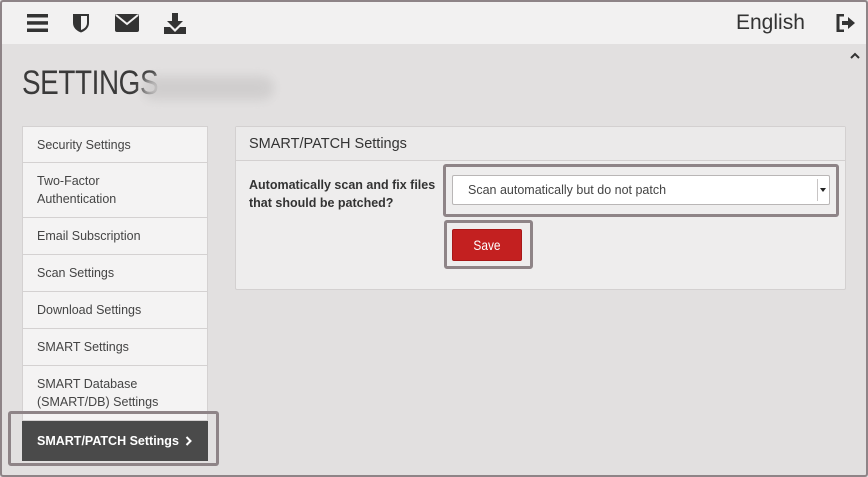 This screenshot has height=477, width=868. What do you see at coordinates (90, 83) in the screenshot?
I see `page-title: SETTINGS` at bounding box center [90, 83].